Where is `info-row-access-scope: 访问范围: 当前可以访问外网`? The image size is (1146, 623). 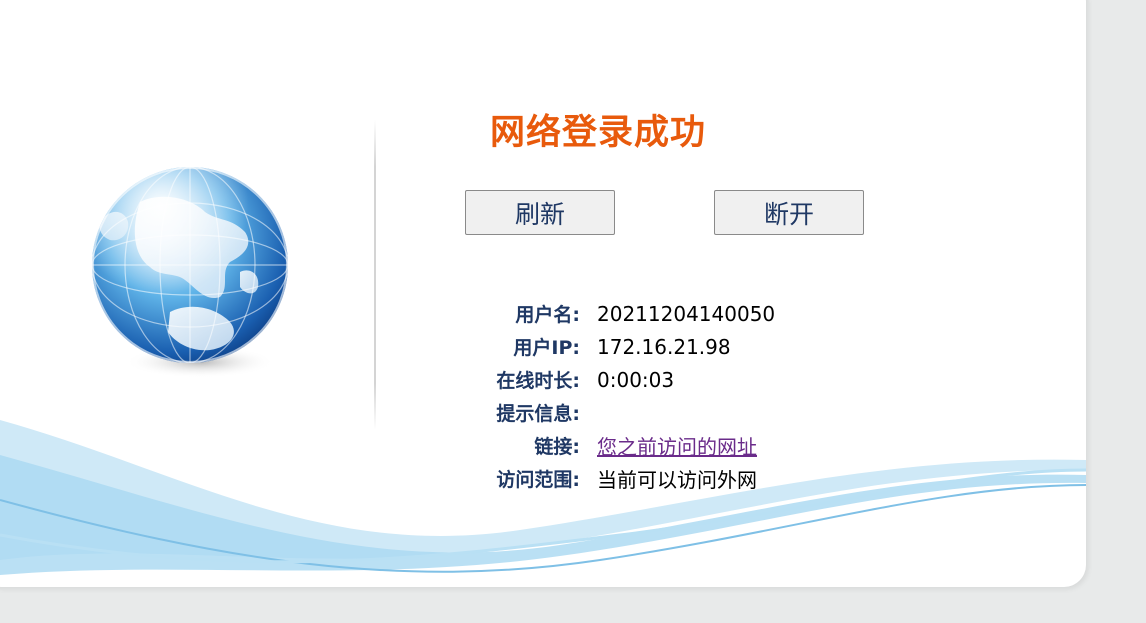
info-row-access-scope: 访问范围: 当前可以访问外网 is located at coordinates (617, 478).